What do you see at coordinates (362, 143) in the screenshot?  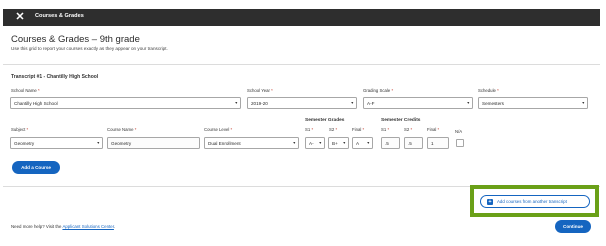 I see `grade-final-select: A` at bounding box center [362, 143].